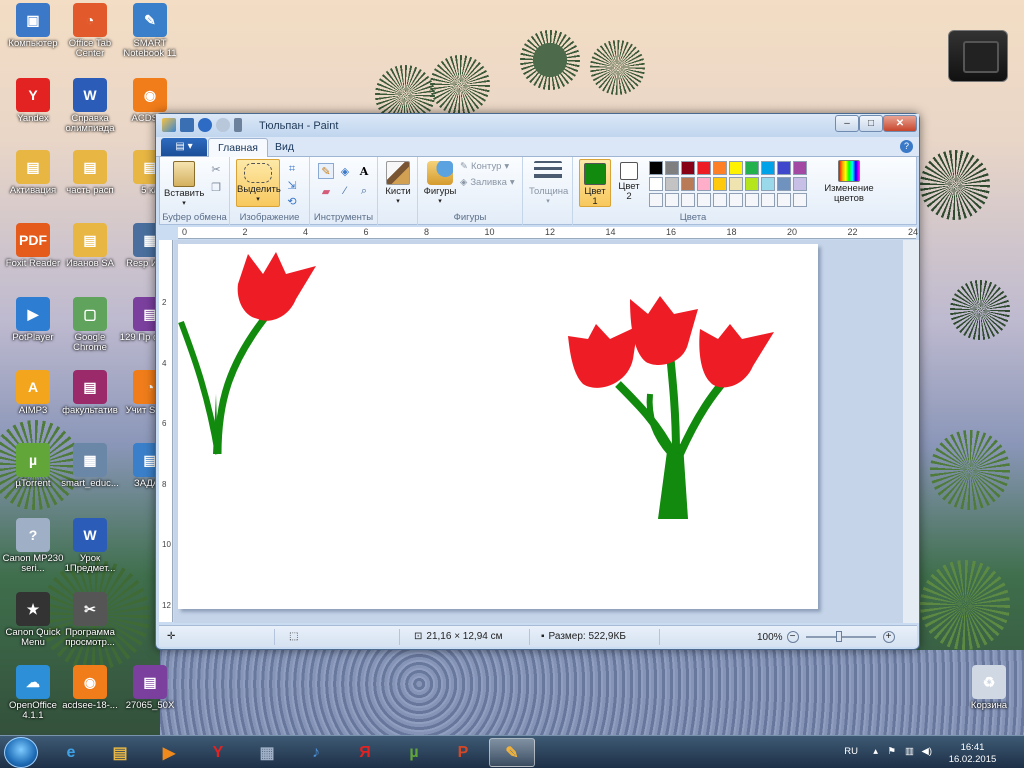 Image resolution: width=1024 pixels, height=768 pixels. Describe the element at coordinates (871, 123) in the screenshot. I see `maximize-button: □` at that location.